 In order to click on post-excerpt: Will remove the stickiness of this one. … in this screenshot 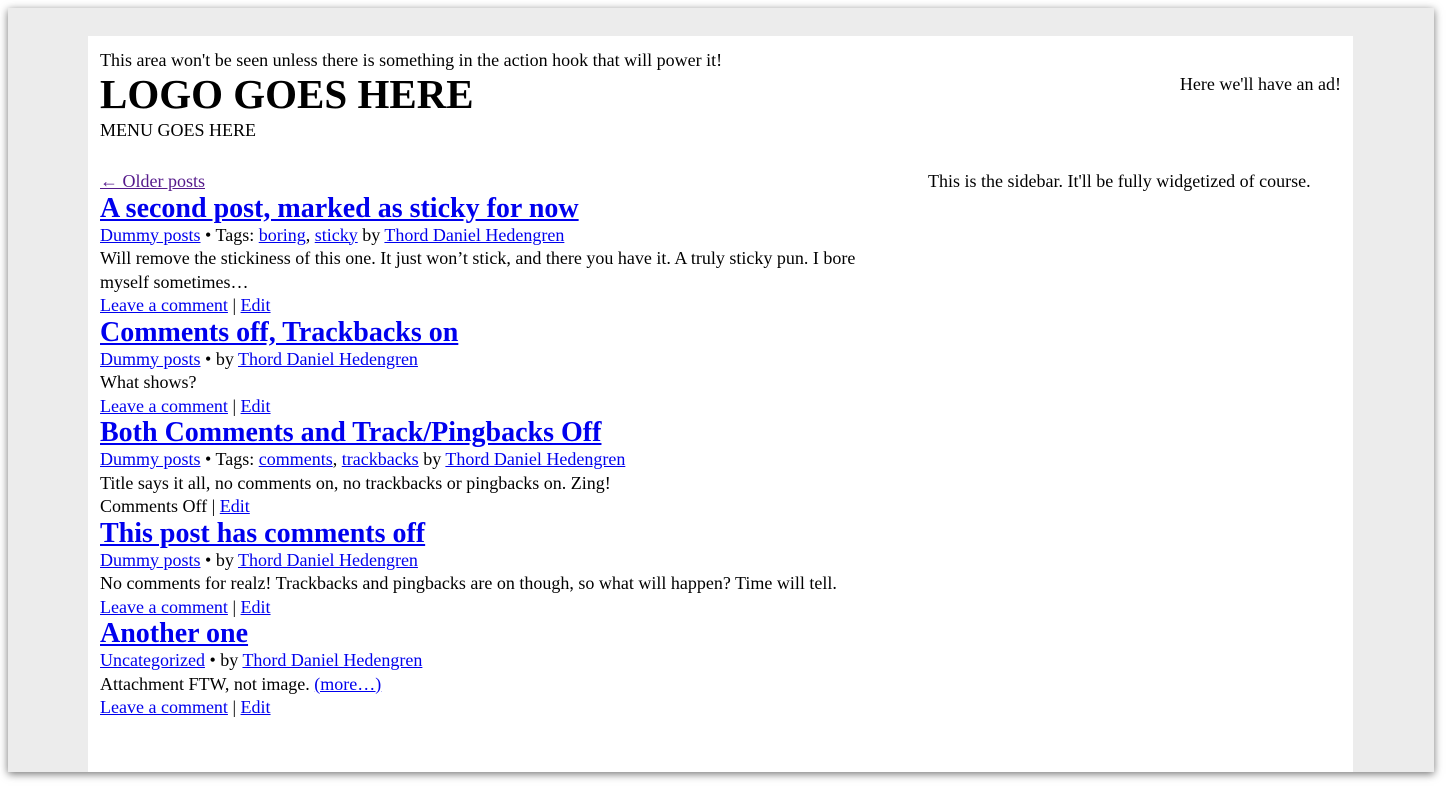, I will do `click(478, 270)`.